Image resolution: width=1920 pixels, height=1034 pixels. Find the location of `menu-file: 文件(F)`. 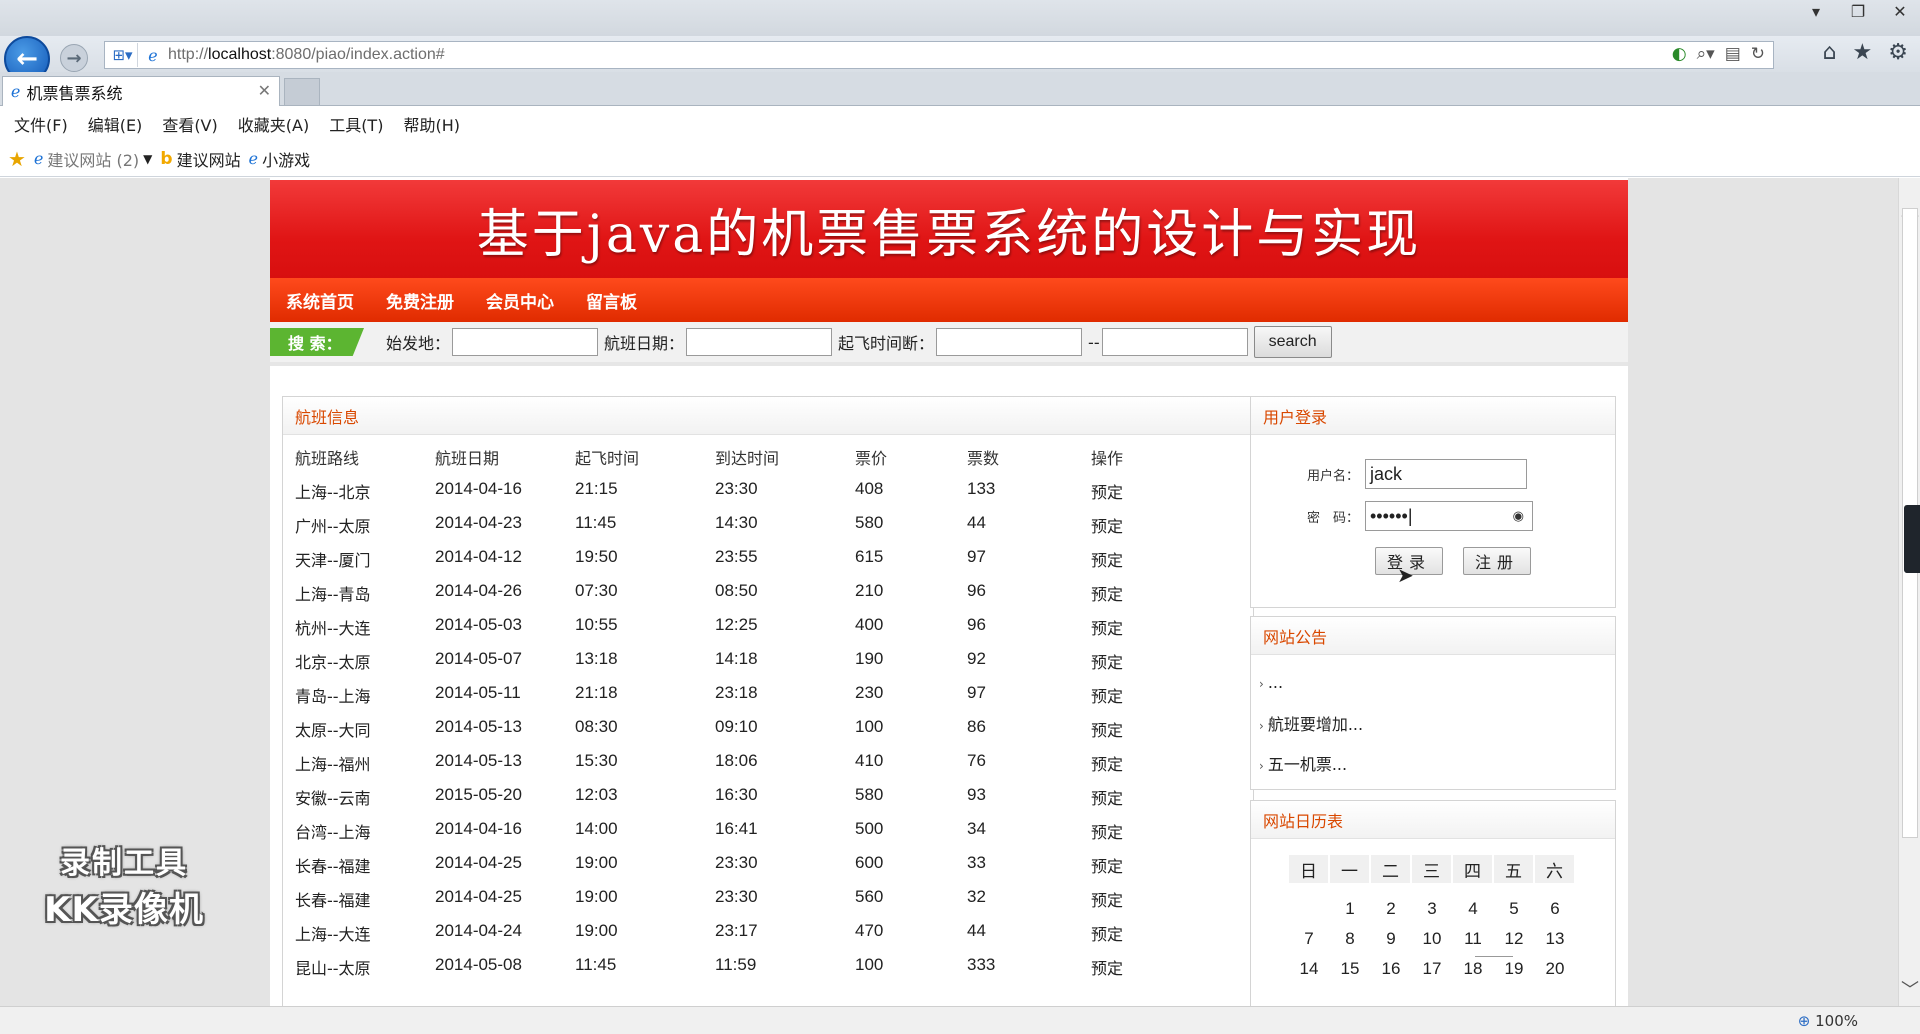

menu-file: 文件(F) is located at coordinates (41, 124).